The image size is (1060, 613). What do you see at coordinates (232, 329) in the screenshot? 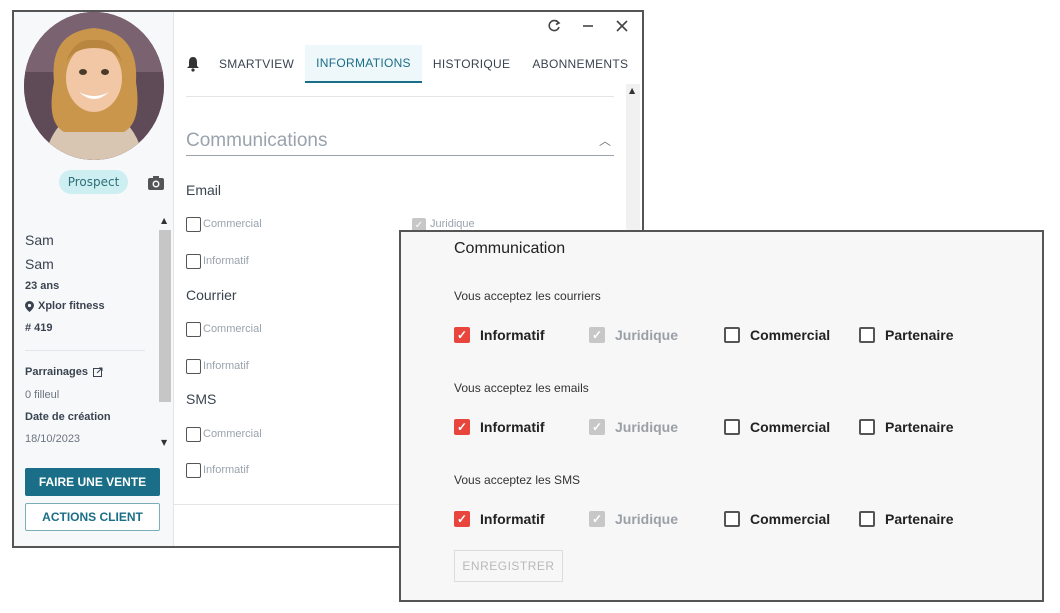
I see `courrier-commercial-label: Commercial` at bounding box center [232, 329].